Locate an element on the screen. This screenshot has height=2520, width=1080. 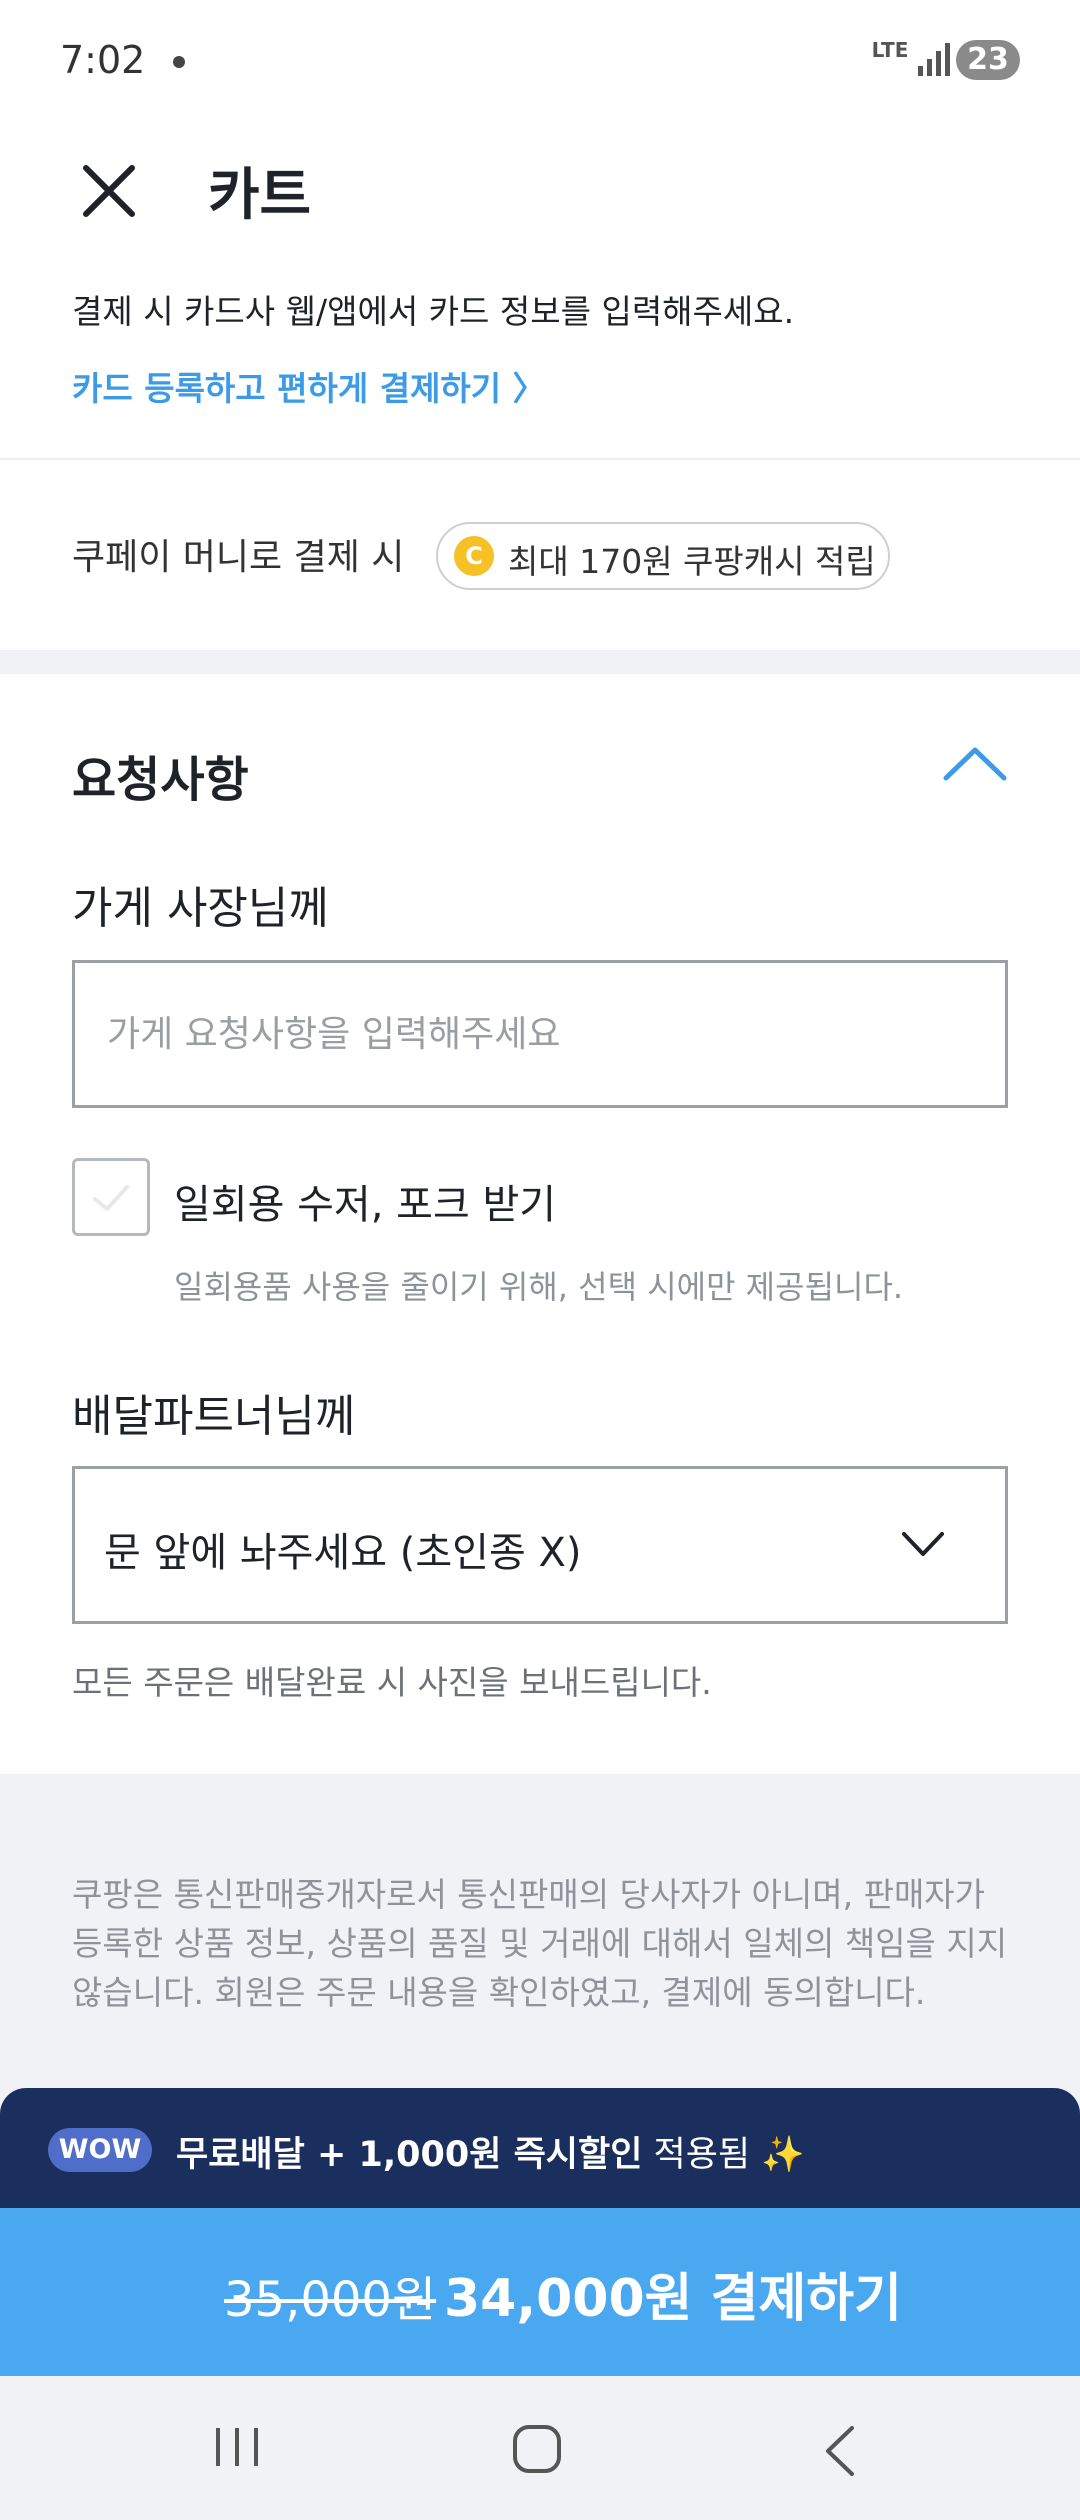
network-type: LTE is located at coordinates (890, 50).